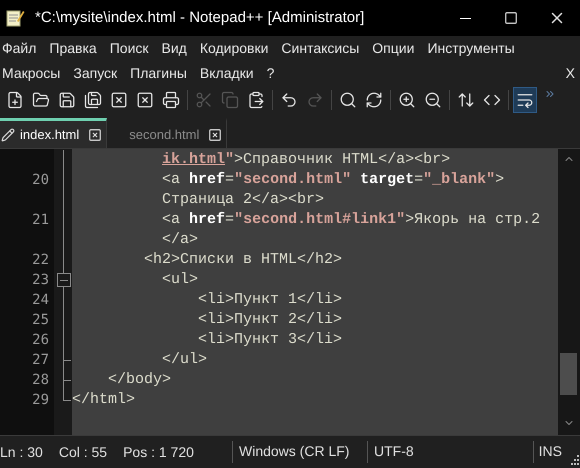 The width and height of the screenshot is (580, 468). Describe the element at coordinates (332, 180) in the screenshot. I see `code-line: <a href="second.html" target="_blank">` at that location.